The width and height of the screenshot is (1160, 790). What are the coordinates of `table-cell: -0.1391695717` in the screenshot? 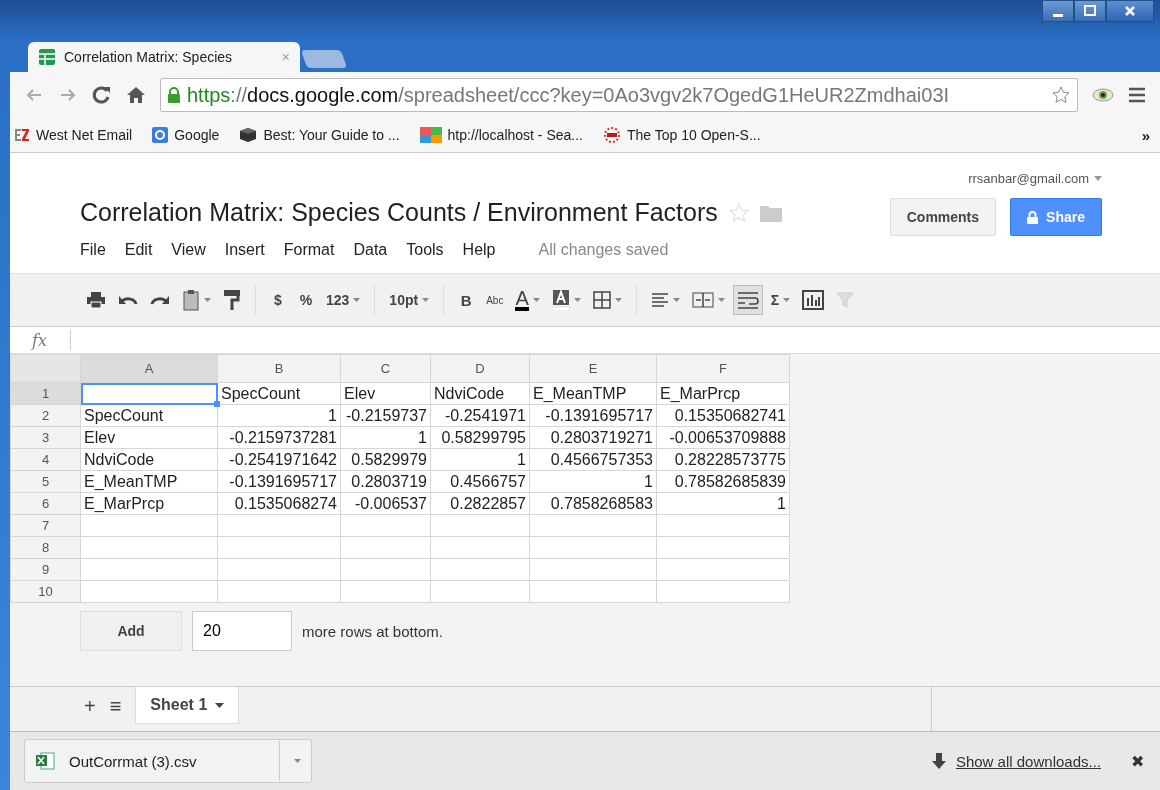 It's located at (279, 481).